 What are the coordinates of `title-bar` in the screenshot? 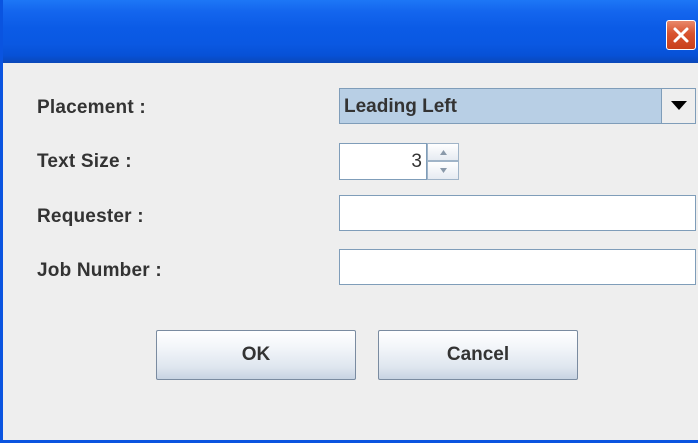 It's located at (350, 31).